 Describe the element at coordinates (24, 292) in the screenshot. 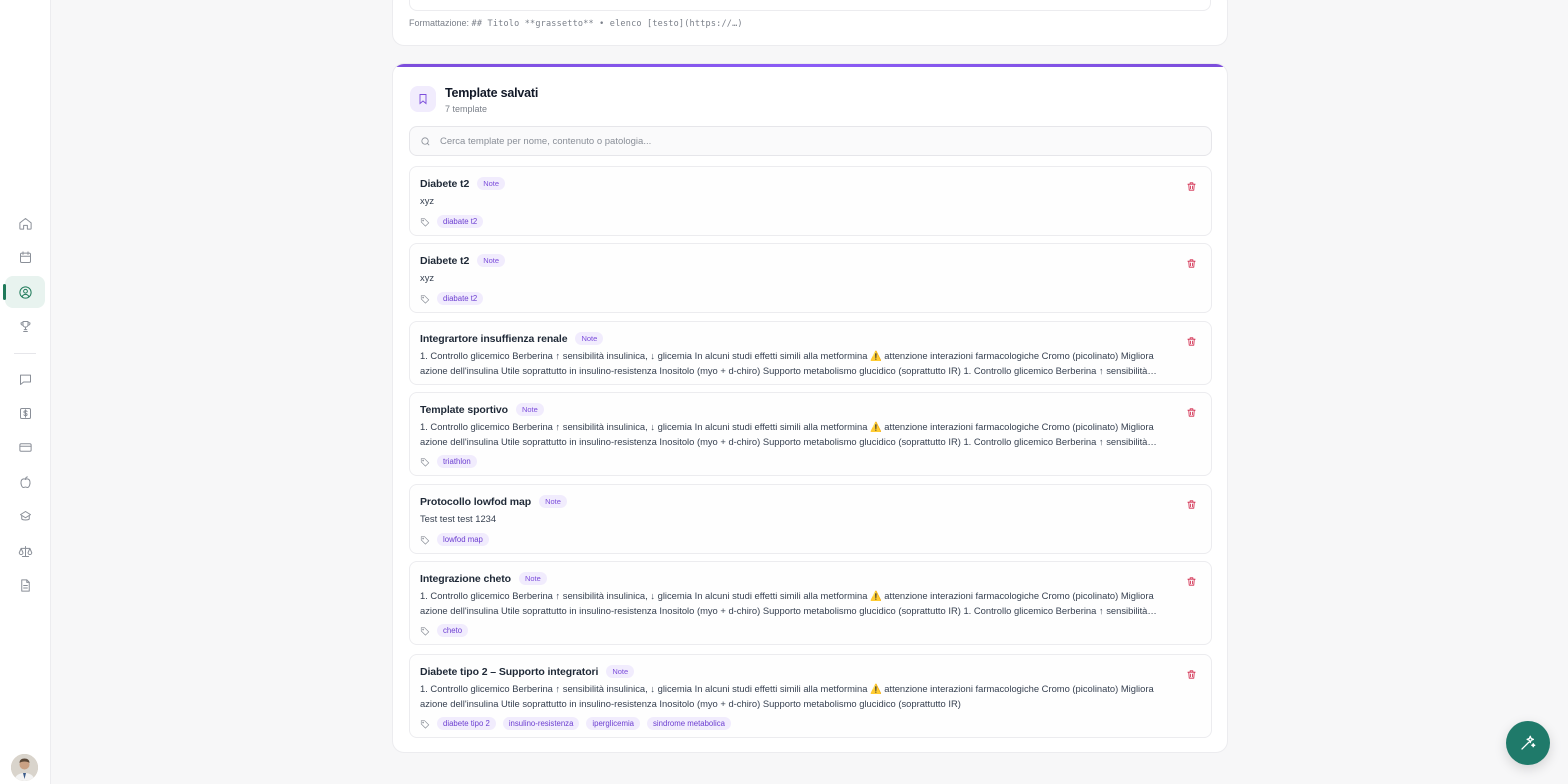

I see `sidebar-item-patients` at that location.